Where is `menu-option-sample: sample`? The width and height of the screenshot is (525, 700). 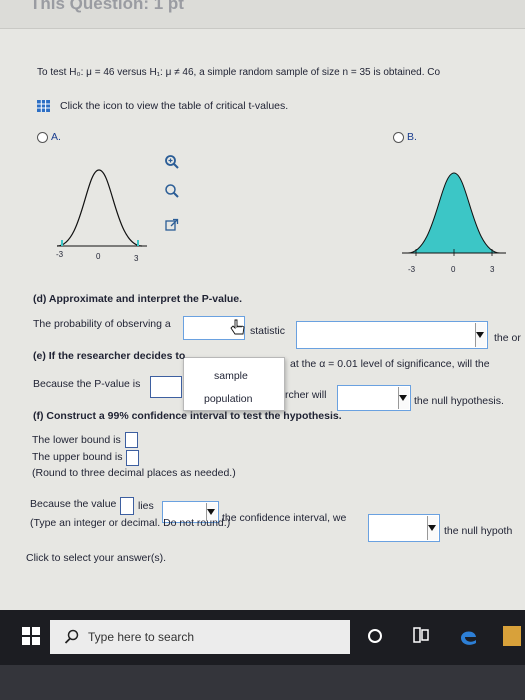
menu-option-sample: sample is located at coordinates (231, 376).